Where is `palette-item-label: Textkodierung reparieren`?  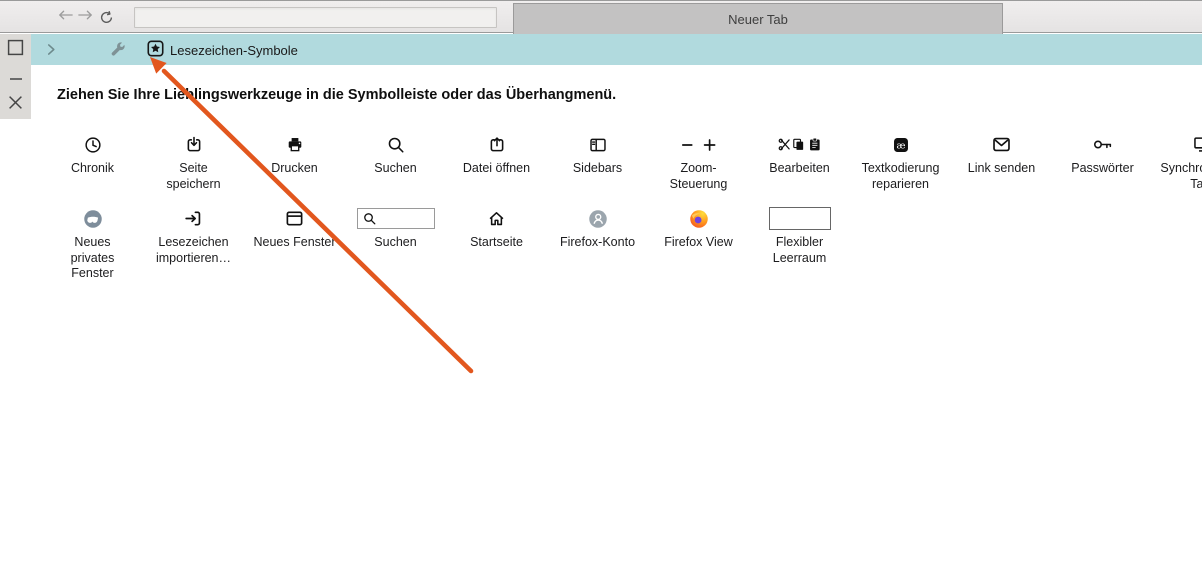
palette-item-label: Textkodierung reparieren is located at coordinates (900, 176).